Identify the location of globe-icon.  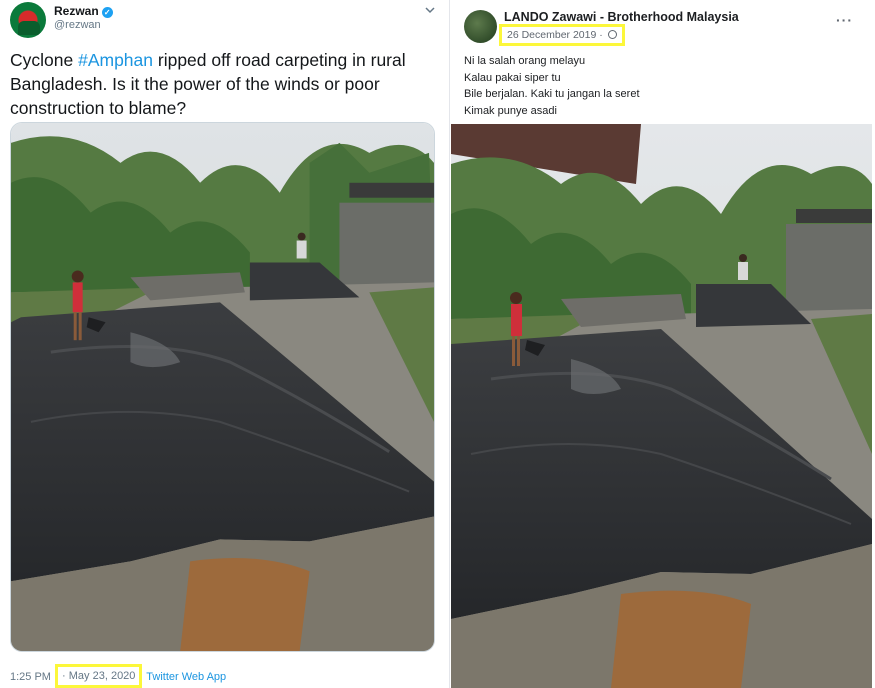
(612, 34).